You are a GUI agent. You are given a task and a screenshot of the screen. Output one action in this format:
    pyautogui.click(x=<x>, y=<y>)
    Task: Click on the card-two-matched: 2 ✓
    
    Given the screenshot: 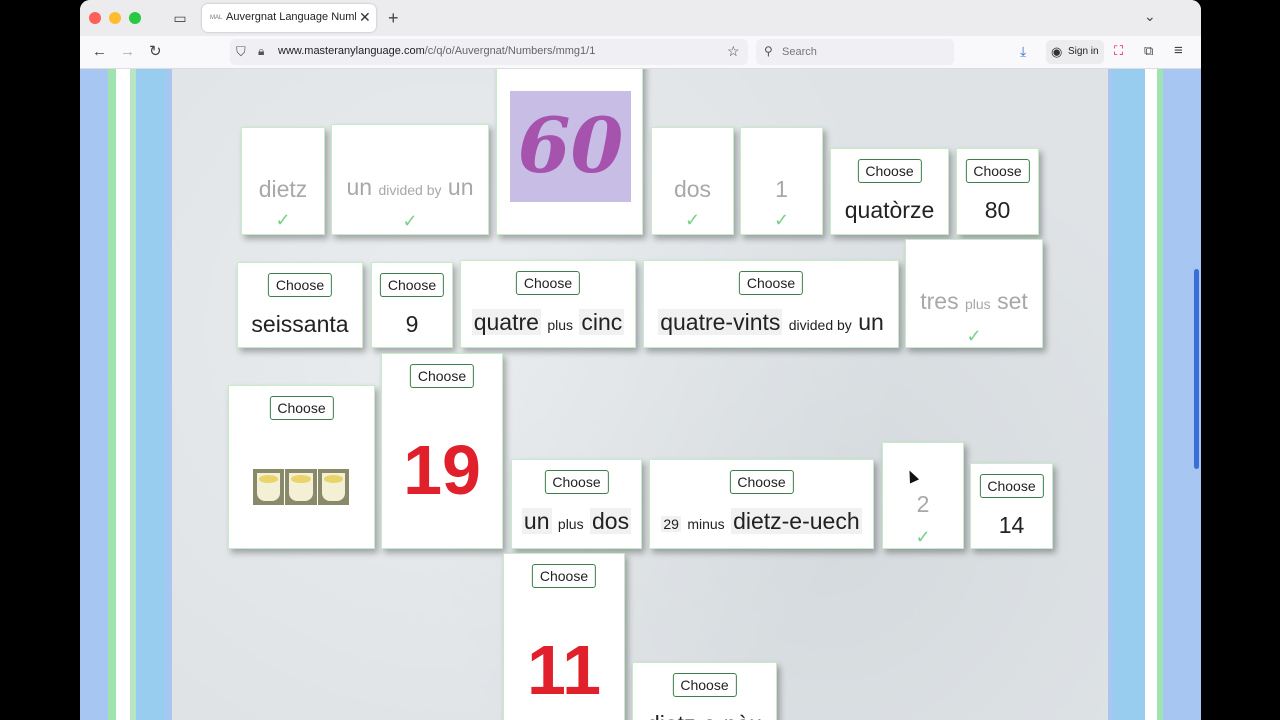 What is the action you would take?
    pyautogui.click(x=923, y=495)
    